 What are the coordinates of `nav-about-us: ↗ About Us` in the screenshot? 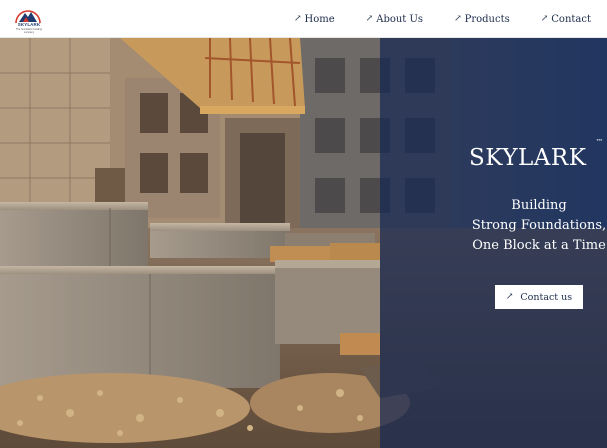 It's located at (394, 19).